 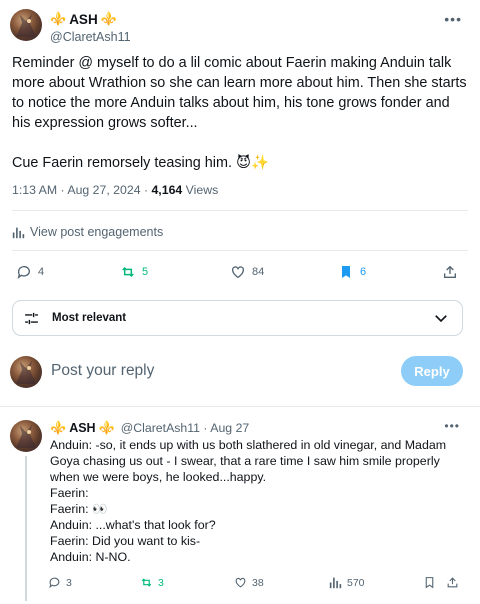 What do you see at coordinates (90, 557) in the screenshot?
I see `comment-line: Anduin: N-NO.` at bounding box center [90, 557].